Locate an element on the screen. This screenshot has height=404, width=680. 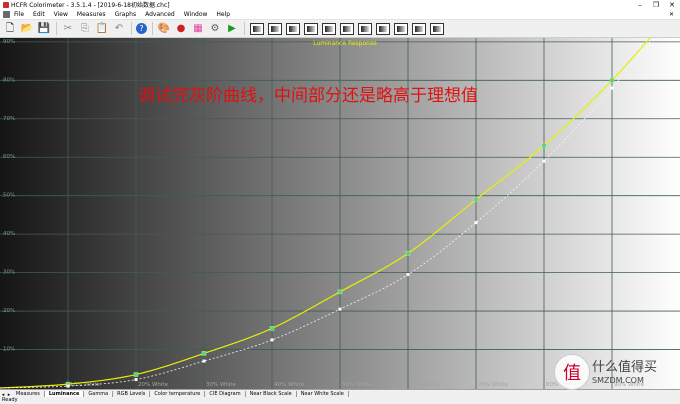
gear-icon: ⚙ is located at coordinates (215, 29).